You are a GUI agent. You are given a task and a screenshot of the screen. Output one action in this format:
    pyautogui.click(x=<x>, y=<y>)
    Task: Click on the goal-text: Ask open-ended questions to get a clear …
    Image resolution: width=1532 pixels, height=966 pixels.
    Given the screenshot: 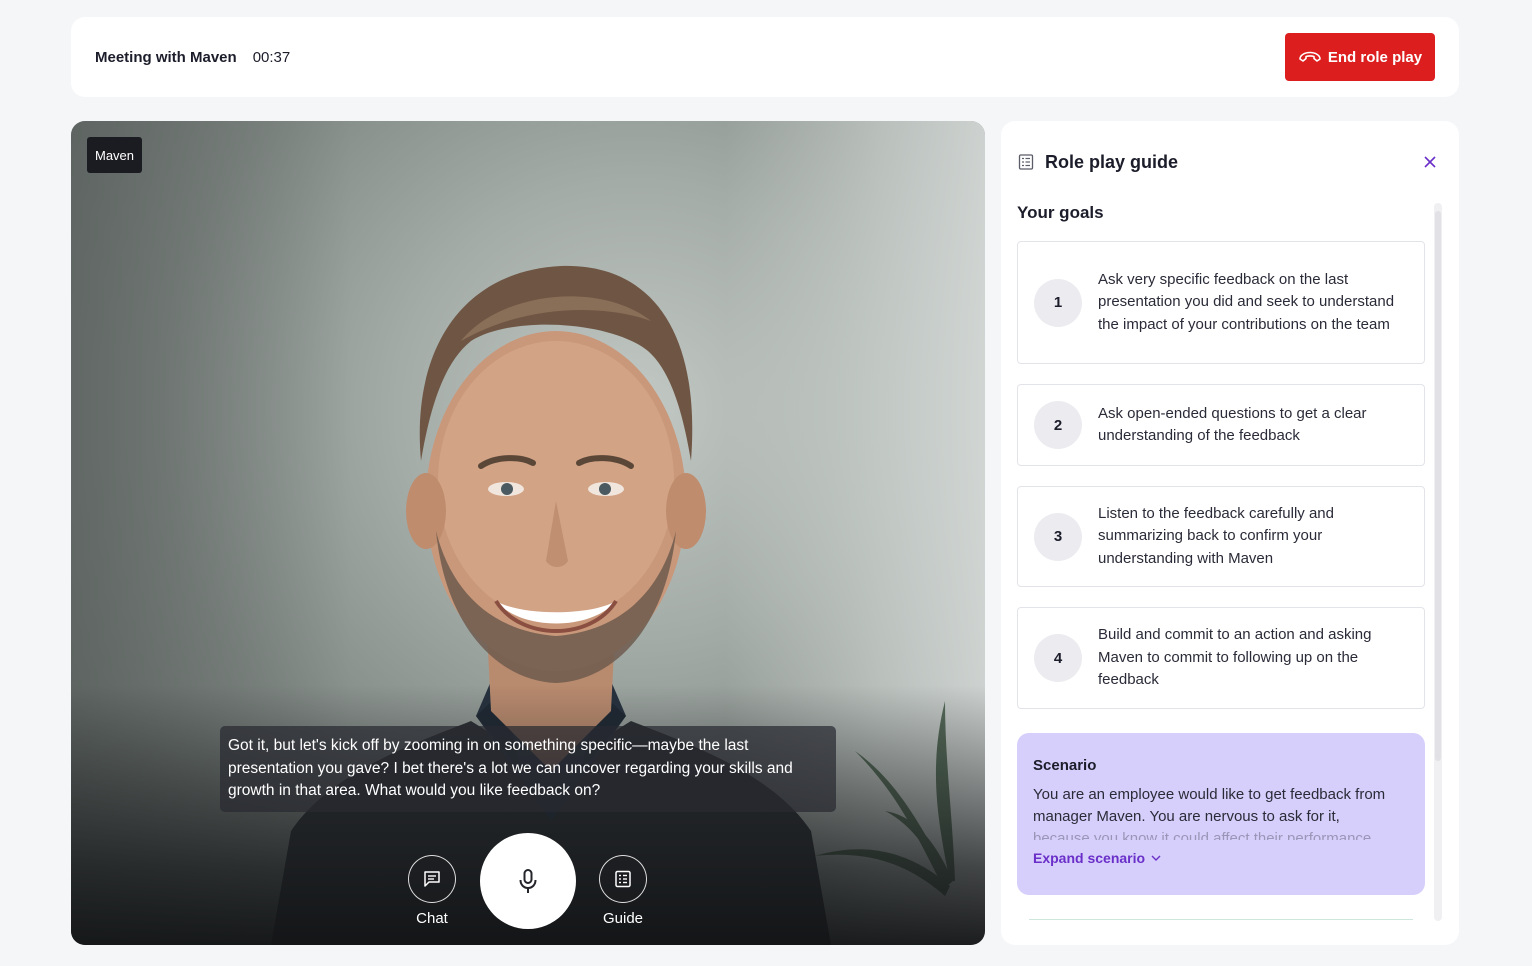 What is the action you would take?
    pyautogui.click(x=1253, y=425)
    